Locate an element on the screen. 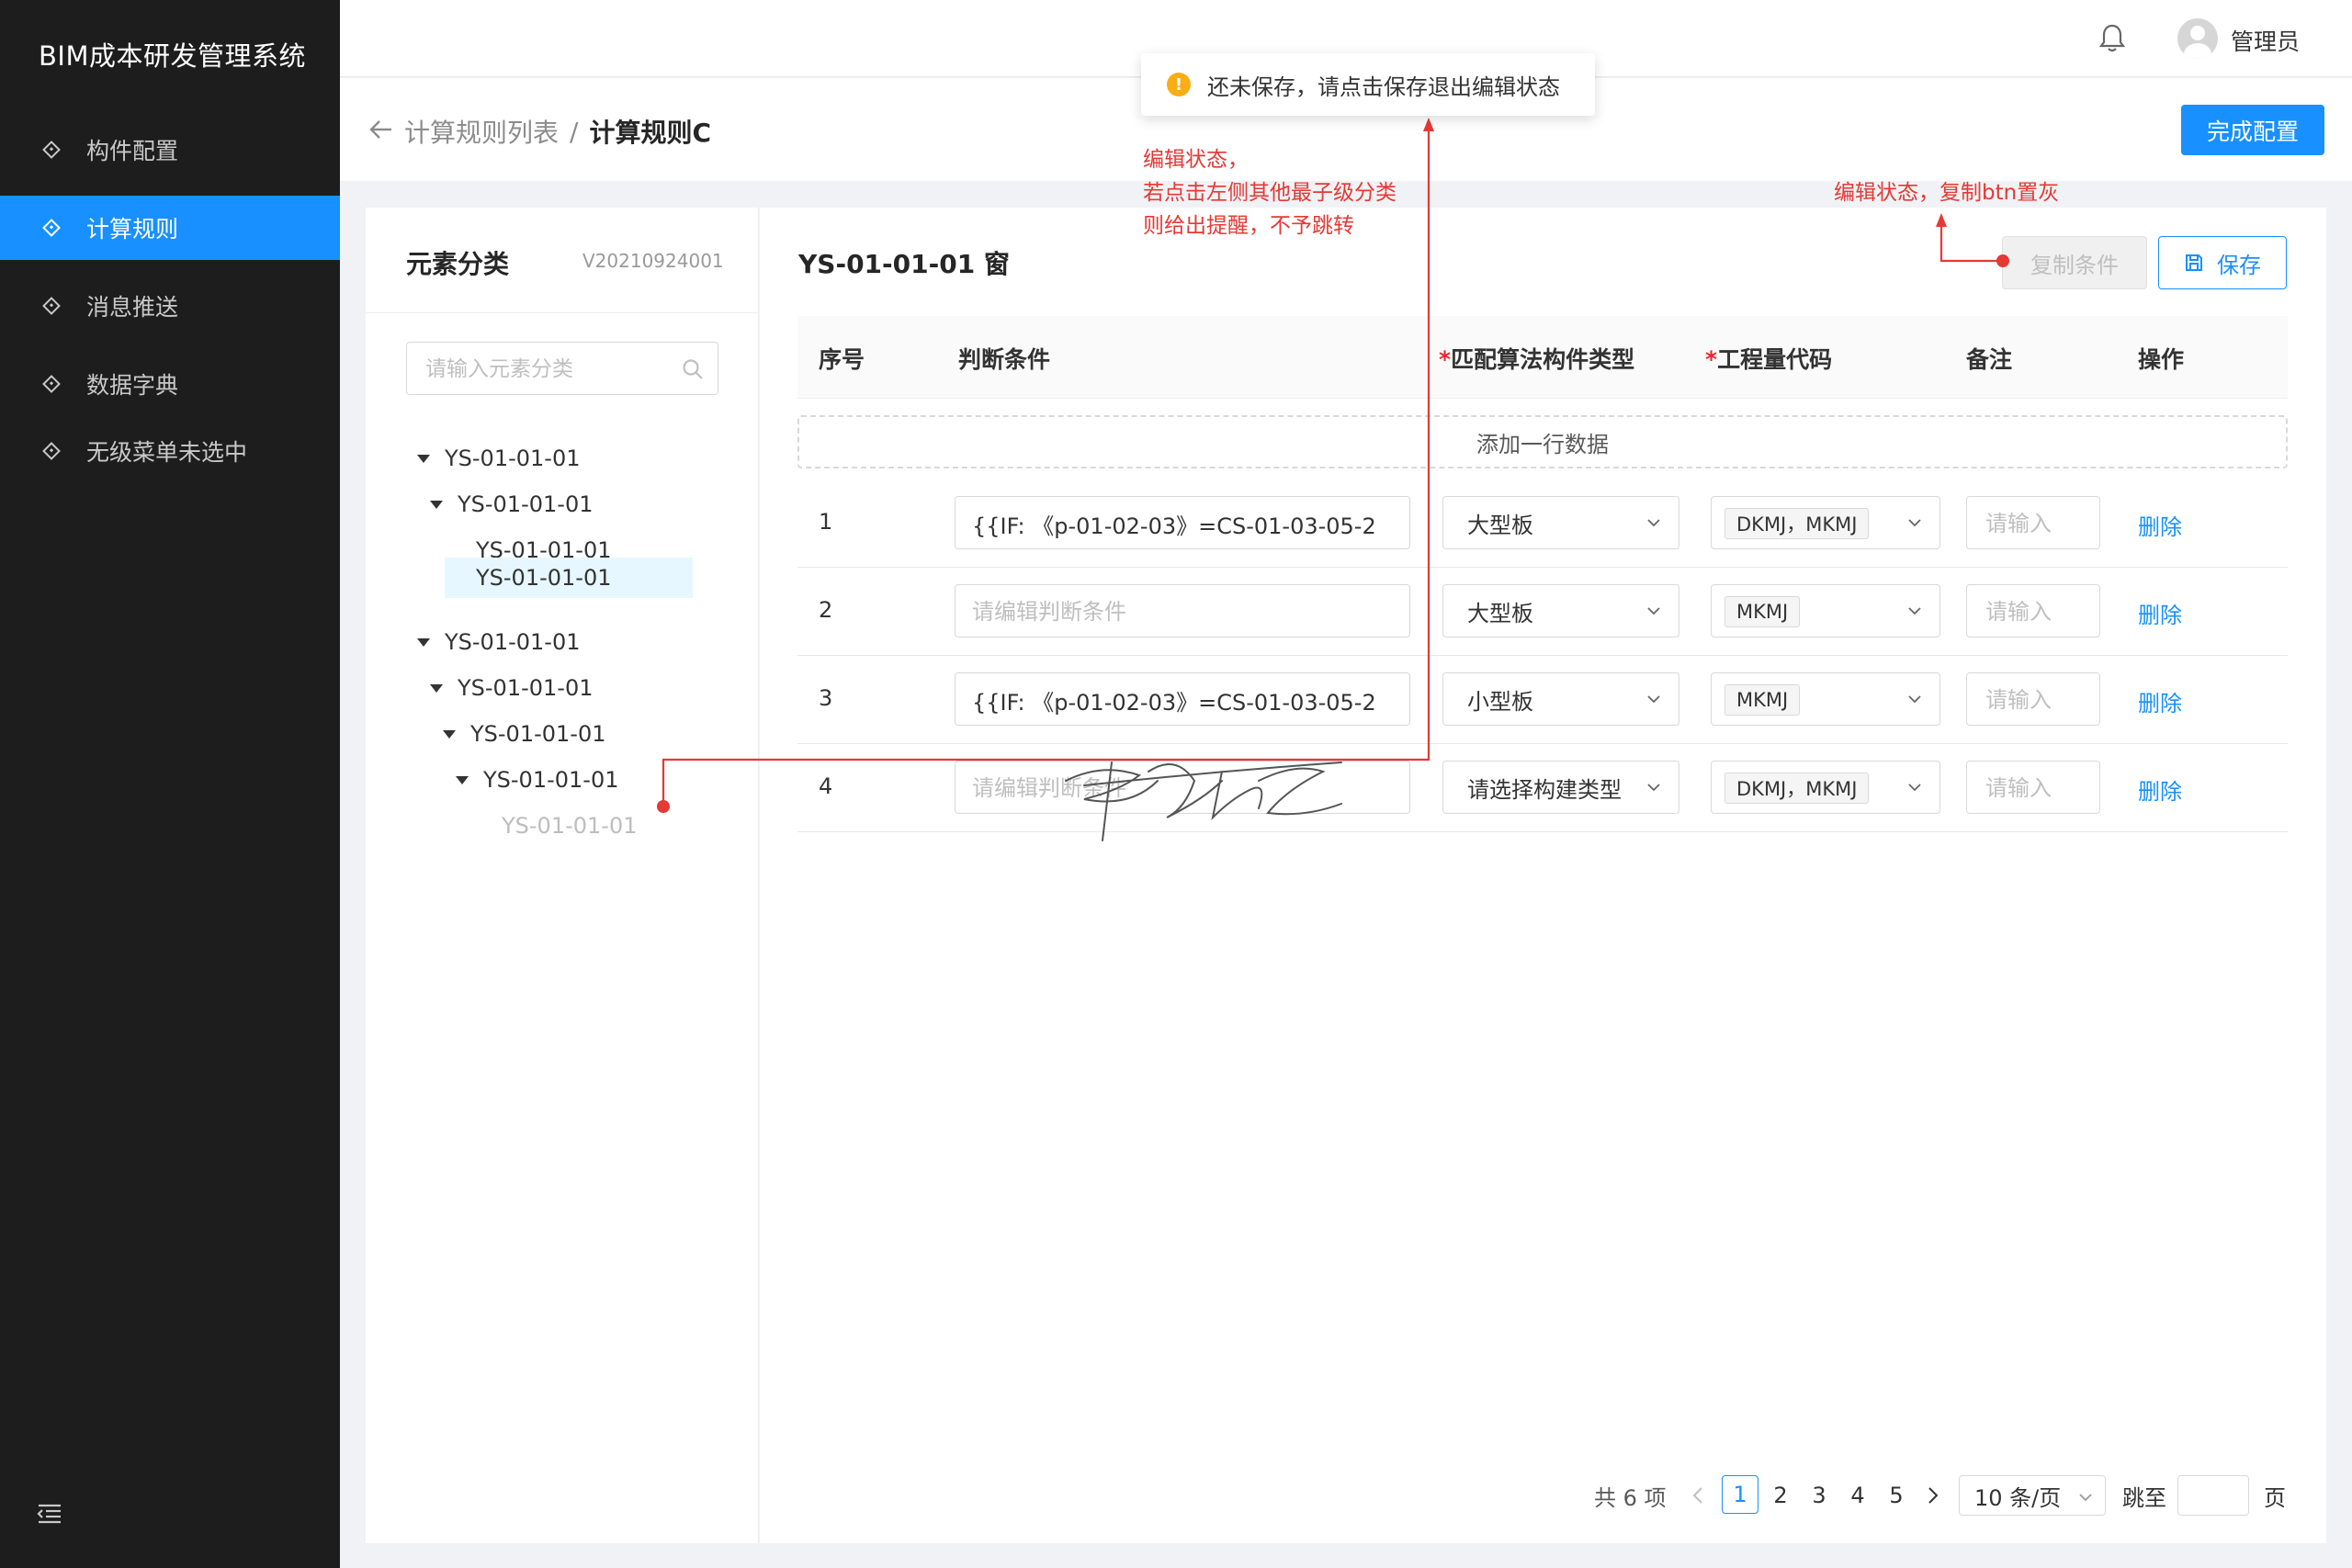  pagination-prev is located at coordinates (1697, 1496).